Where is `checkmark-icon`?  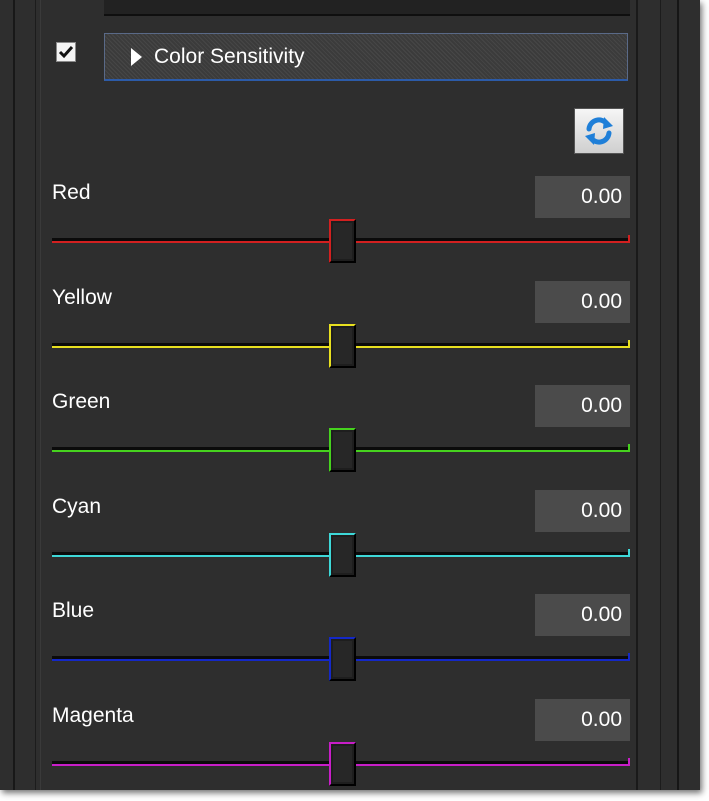
checkmark-icon is located at coordinates (66, 52).